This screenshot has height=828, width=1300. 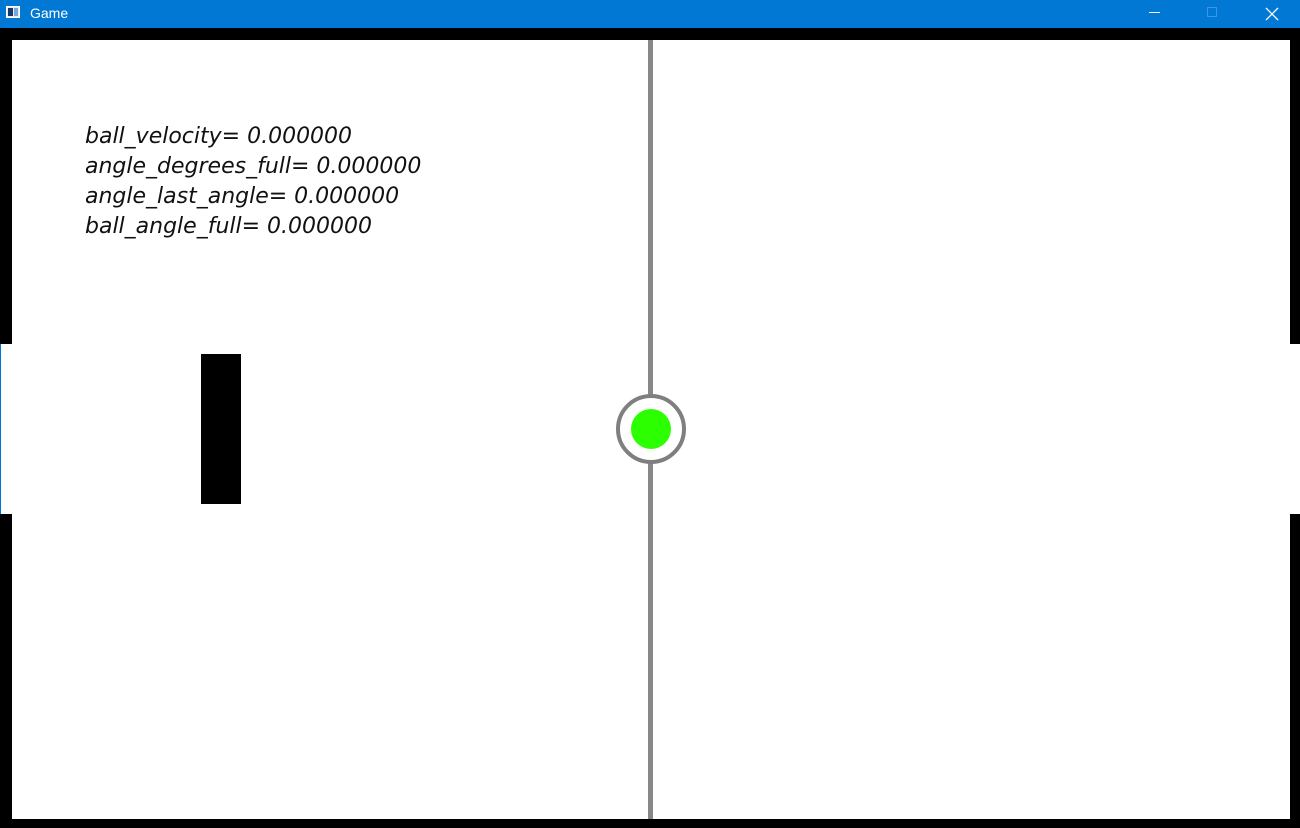 What do you see at coordinates (651, 429) in the screenshot?
I see `ball` at bounding box center [651, 429].